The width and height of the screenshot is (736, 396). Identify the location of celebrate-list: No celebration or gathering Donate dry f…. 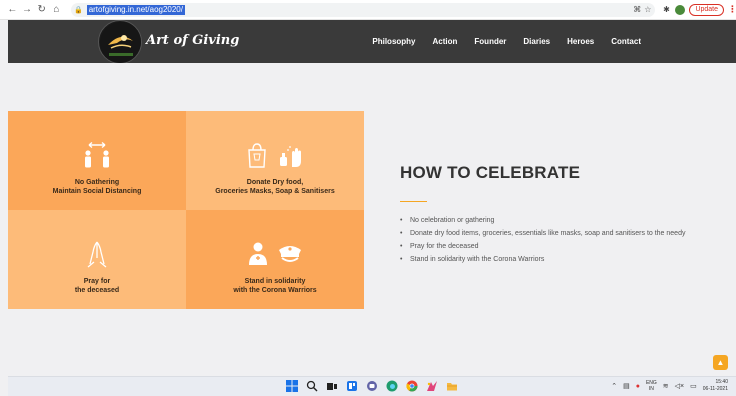
(565, 240).